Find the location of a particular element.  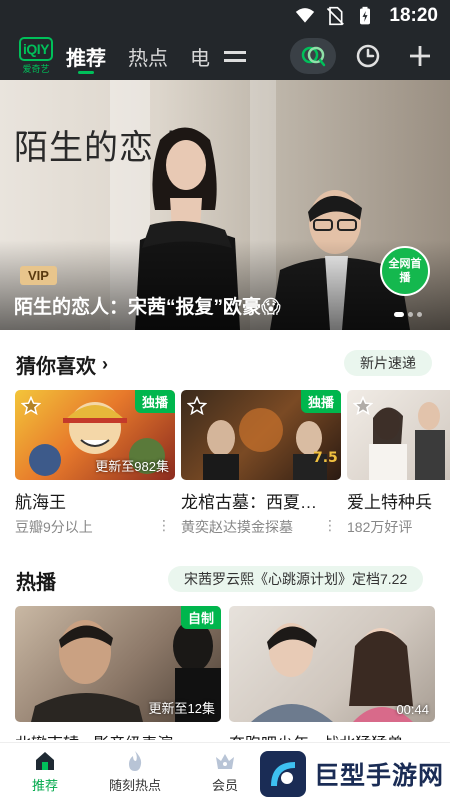

site-watermark: 巨型手游网 is located at coordinates (355, 774).